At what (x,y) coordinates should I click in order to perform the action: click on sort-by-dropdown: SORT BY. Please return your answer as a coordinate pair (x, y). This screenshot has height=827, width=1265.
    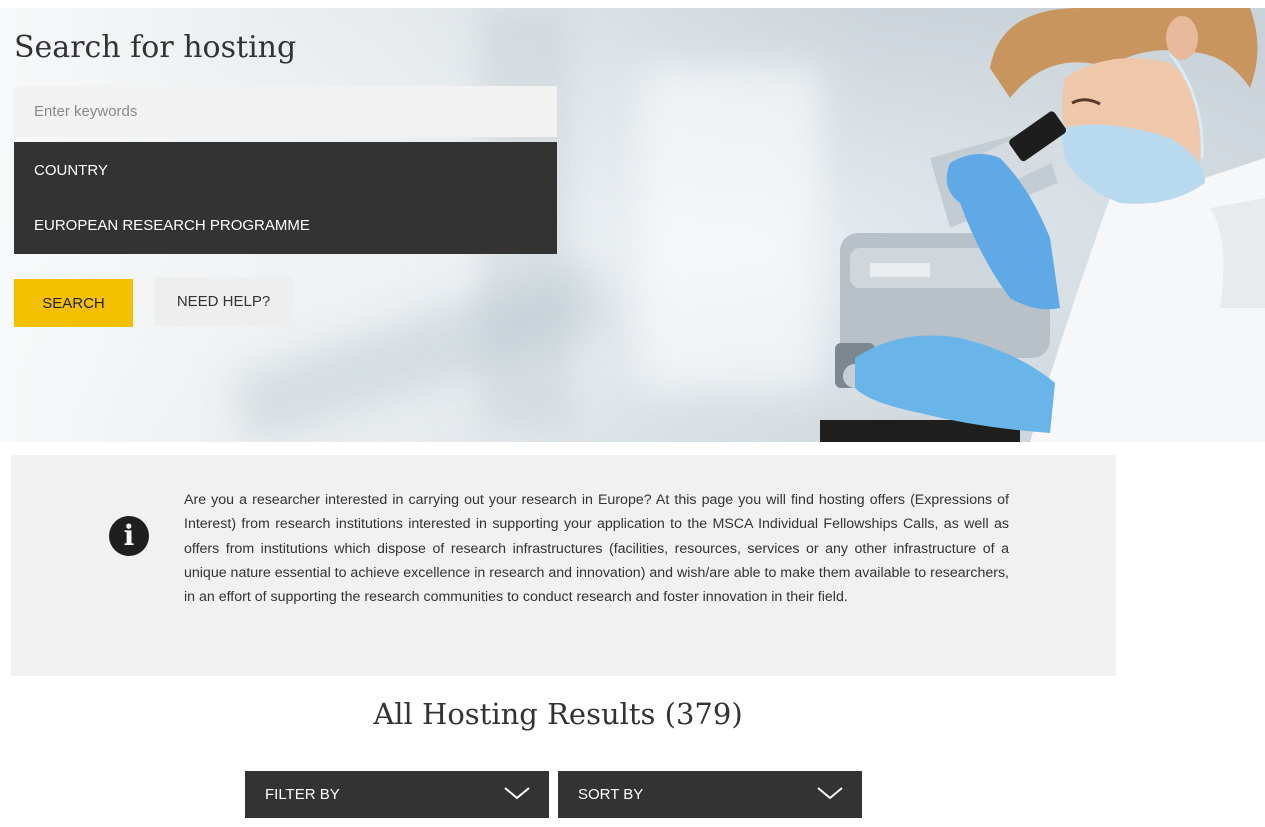
    Looking at the image, I should click on (710, 794).